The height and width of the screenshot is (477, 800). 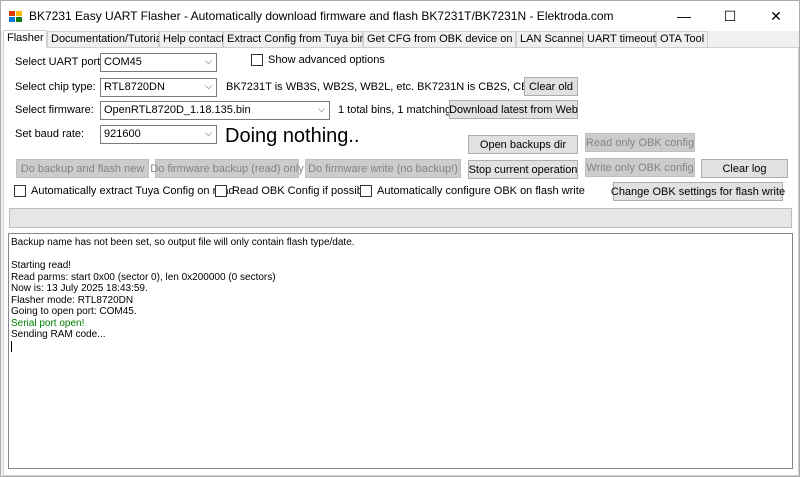 I want to click on text-caret, so click(x=400, y=348).